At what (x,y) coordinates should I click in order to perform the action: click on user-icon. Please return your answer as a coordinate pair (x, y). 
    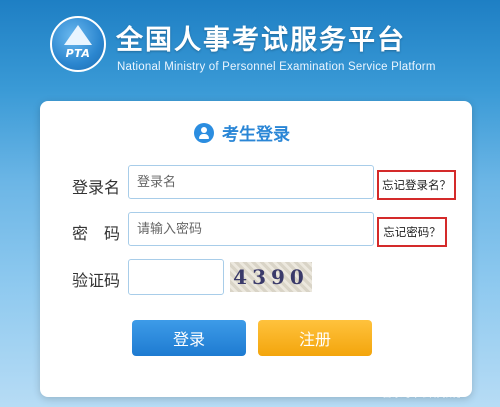
    Looking at the image, I should click on (204, 132).